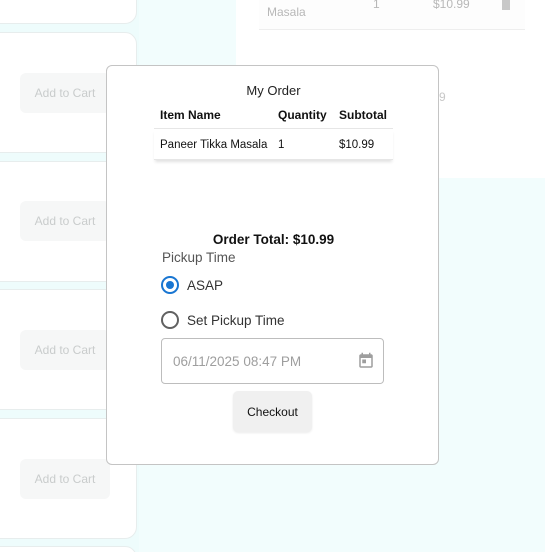 This screenshot has height=552, width=545. Describe the element at coordinates (442, 97) in the screenshot. I see `cart-total-fragment: 9` at that location.